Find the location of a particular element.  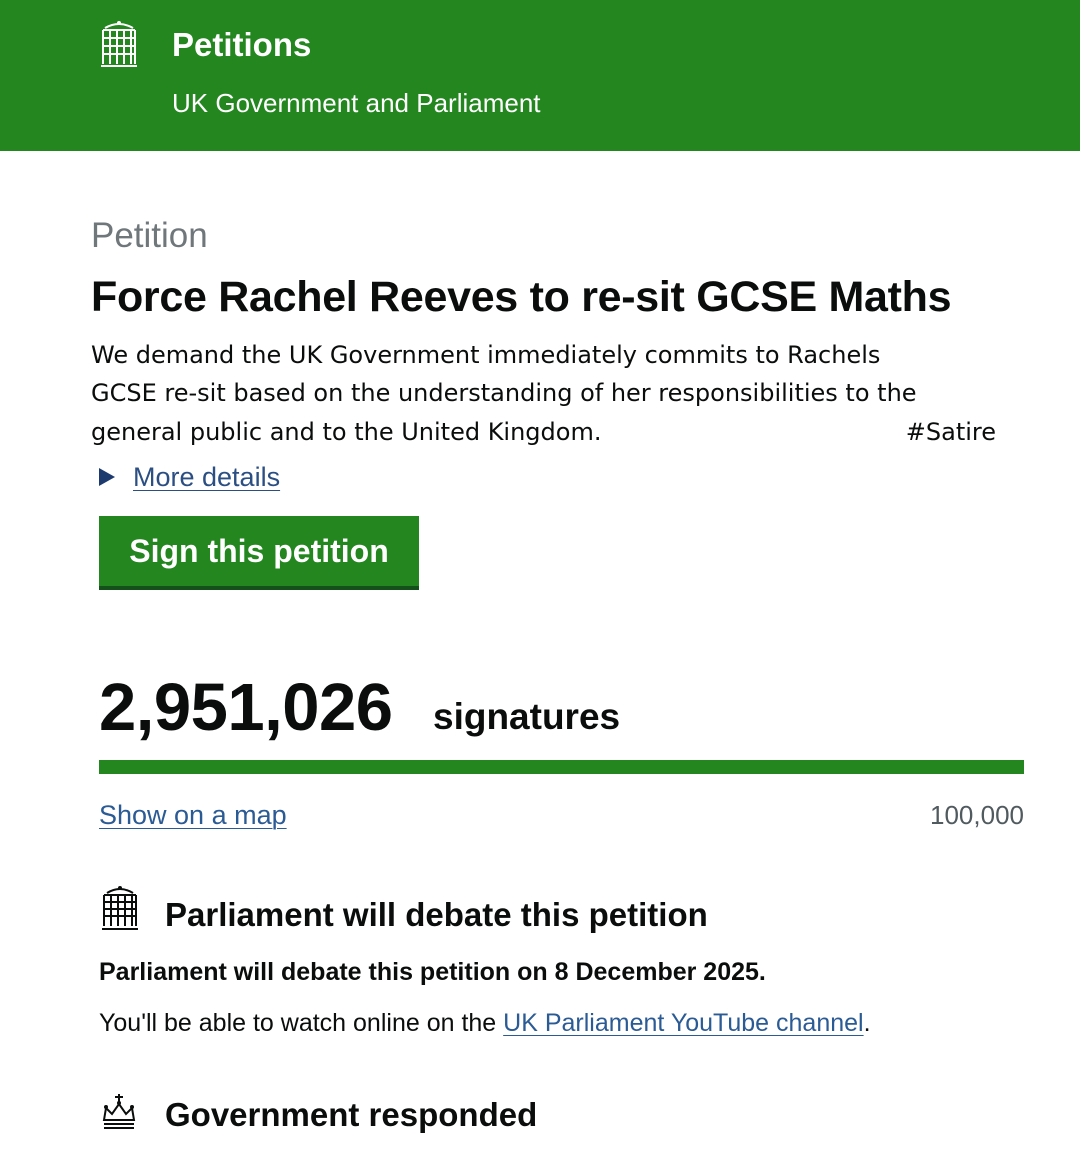

more-details-toggle: More details is located at coordinates (189, 477).